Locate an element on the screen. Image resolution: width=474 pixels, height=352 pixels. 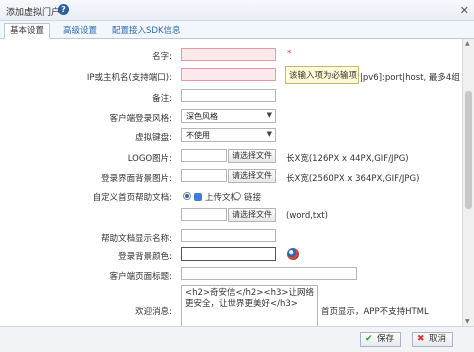
window-titlebar: 添加虚拟门户 ? ✕ is located at coordinates (237, 10).